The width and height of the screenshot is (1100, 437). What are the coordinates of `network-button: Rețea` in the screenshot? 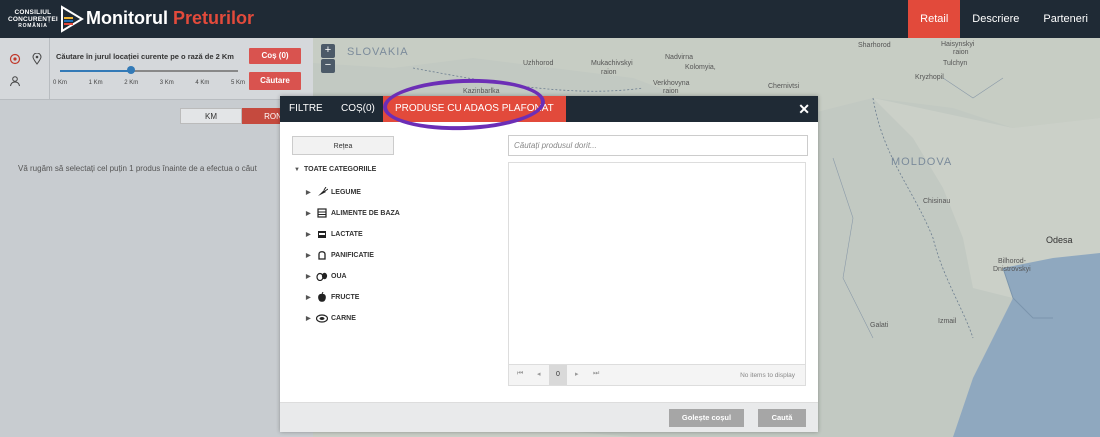 It's located at (343, 145).